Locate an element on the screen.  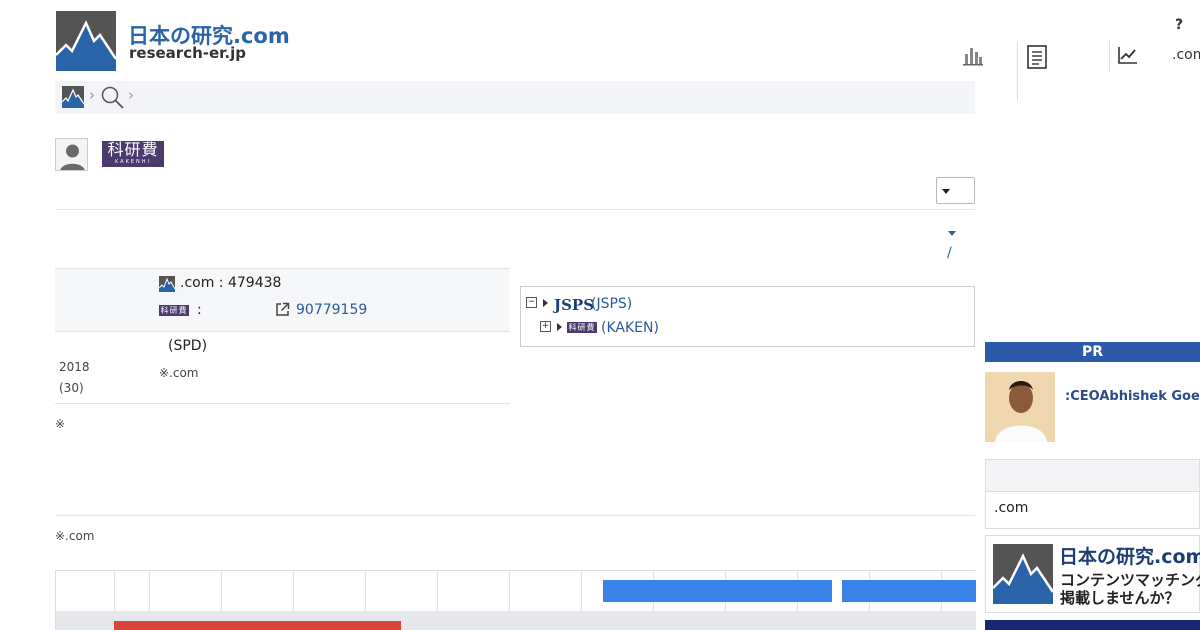
site-researcher-id: .com : 479438 is located at coordinates (231, 283).